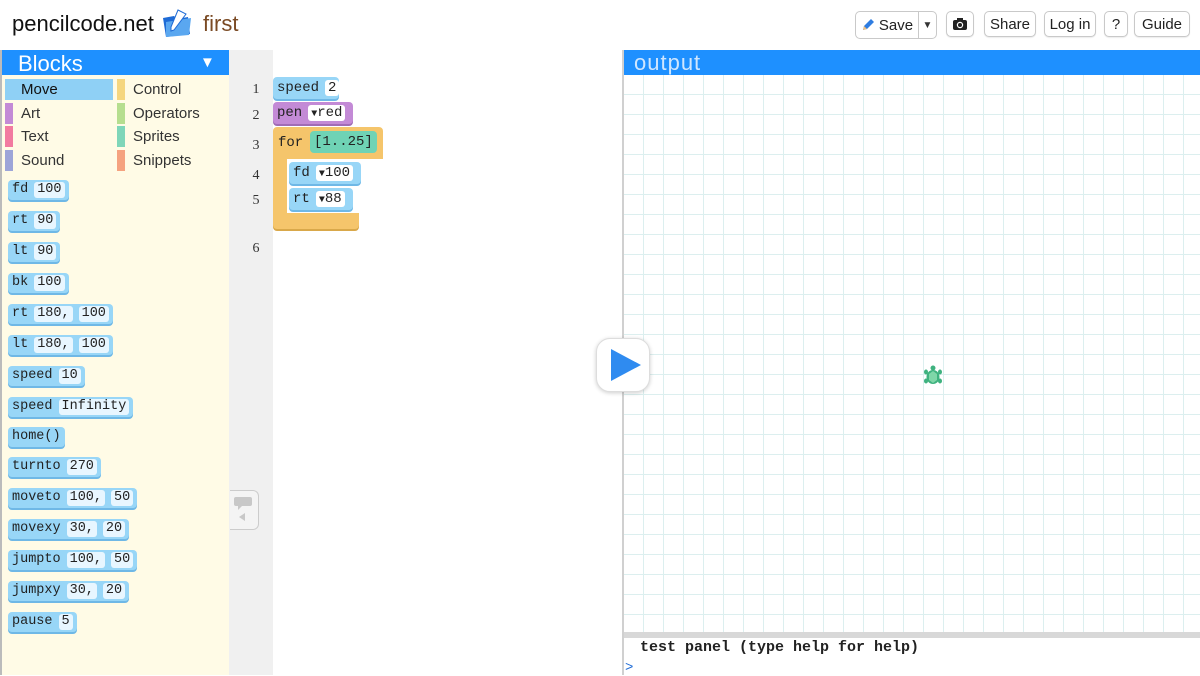 The image size is (1200, 676). I want to click on code-block-pen: pen ▼red, so click(313, 113).